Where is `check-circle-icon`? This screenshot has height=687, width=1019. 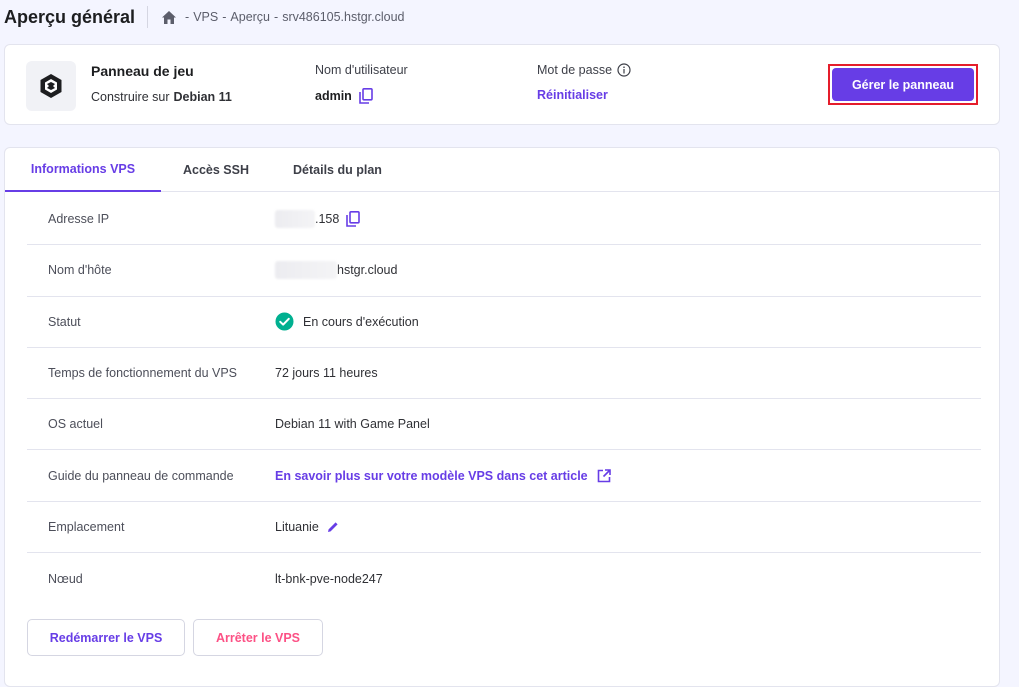 check-circle-icon is located at coordinates (284, 321).